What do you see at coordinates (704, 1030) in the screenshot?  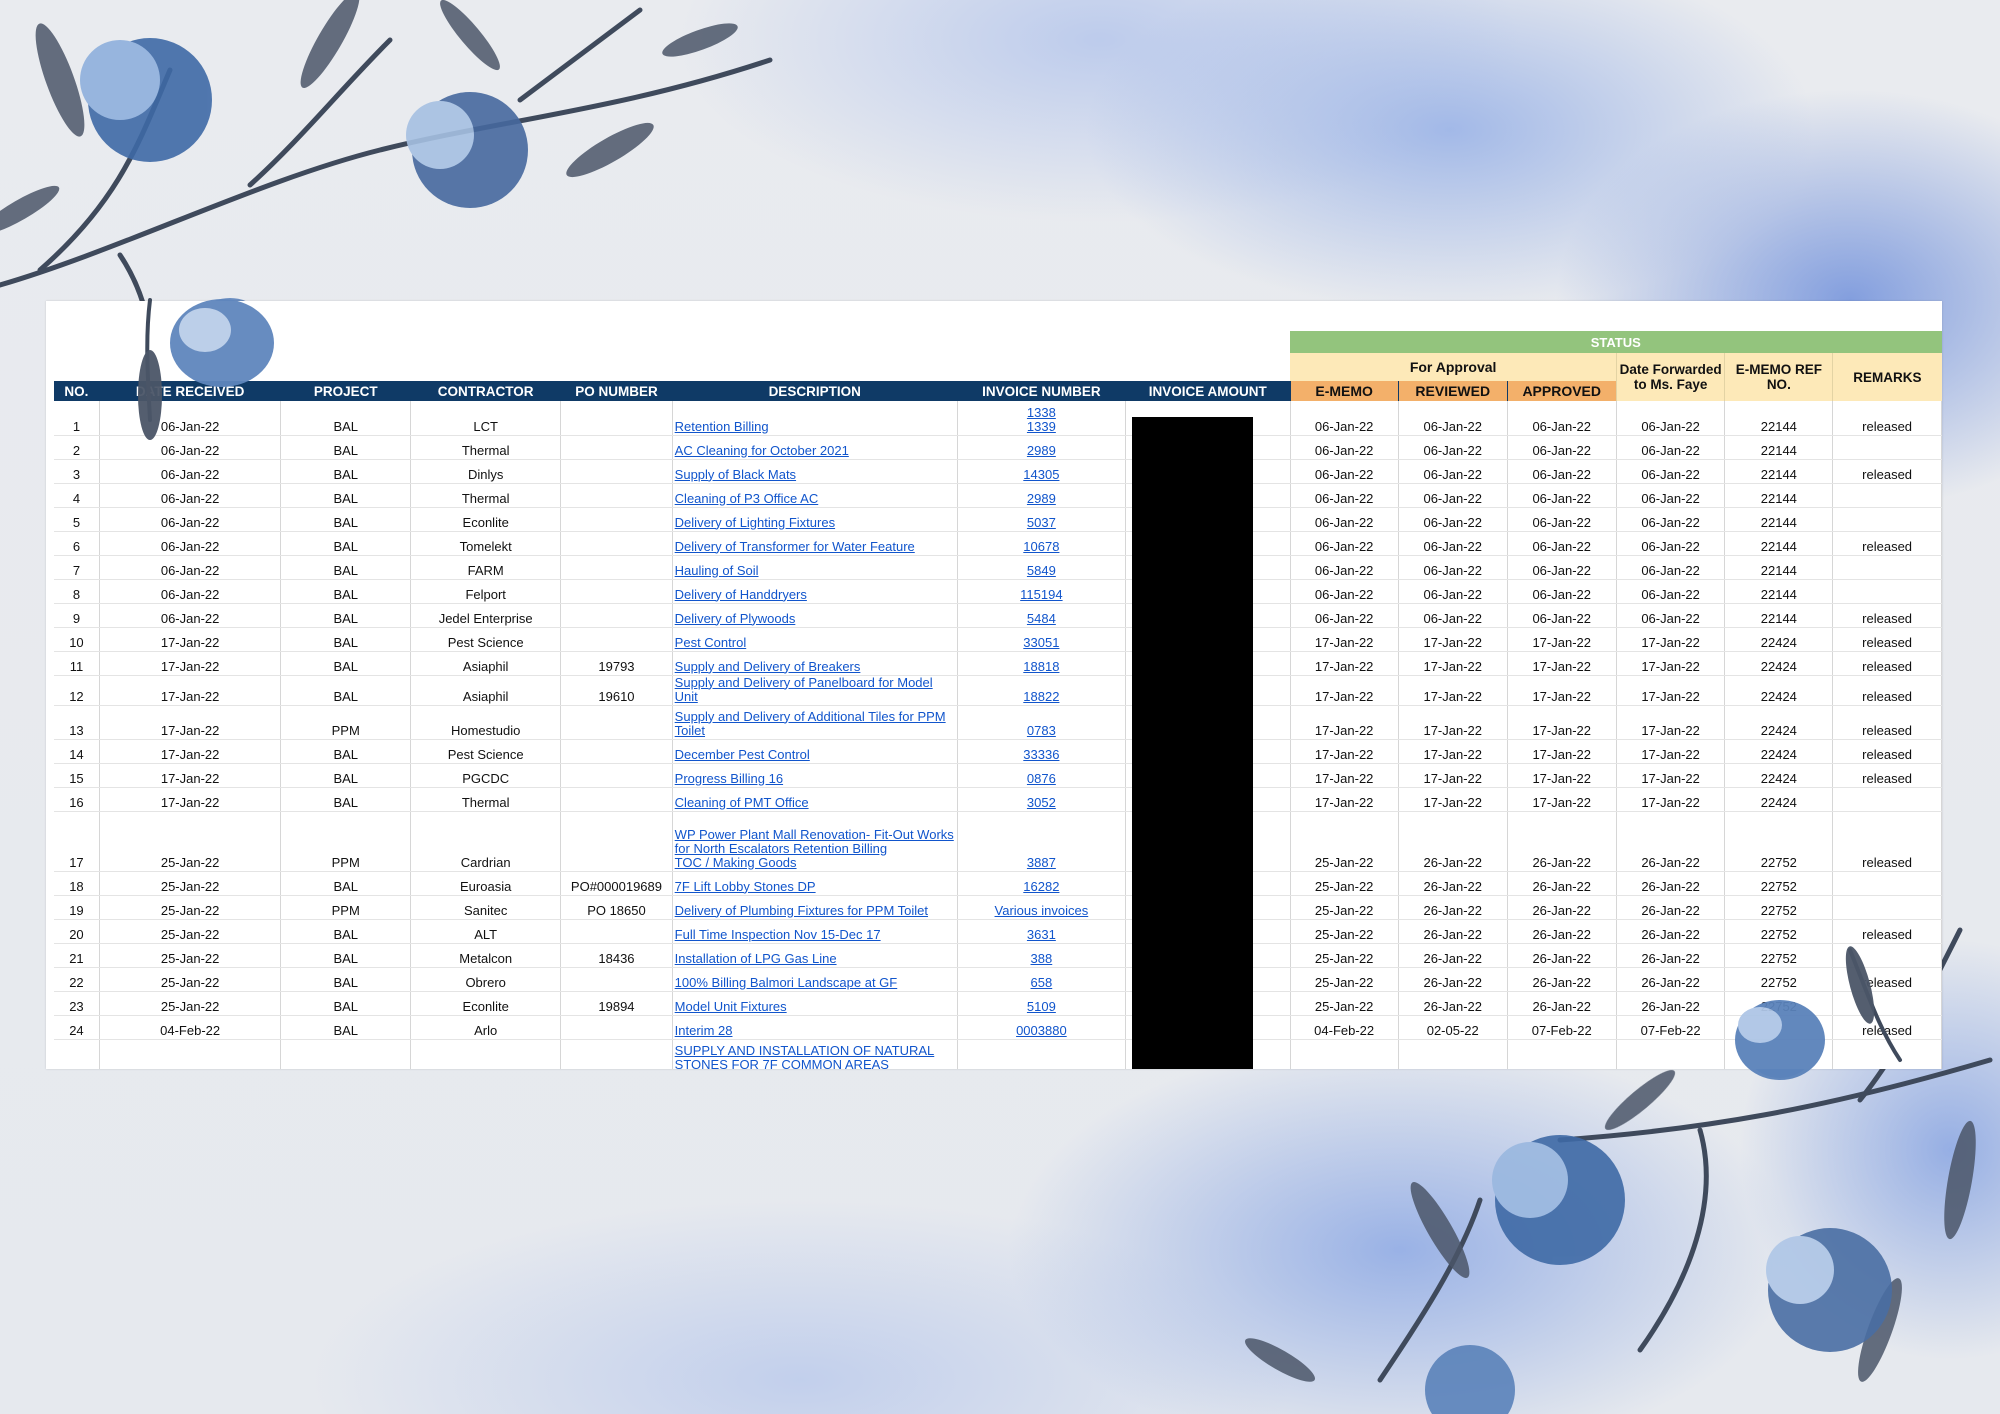 I see `description-link: Interim 28` at bounding box center [704, 1030].